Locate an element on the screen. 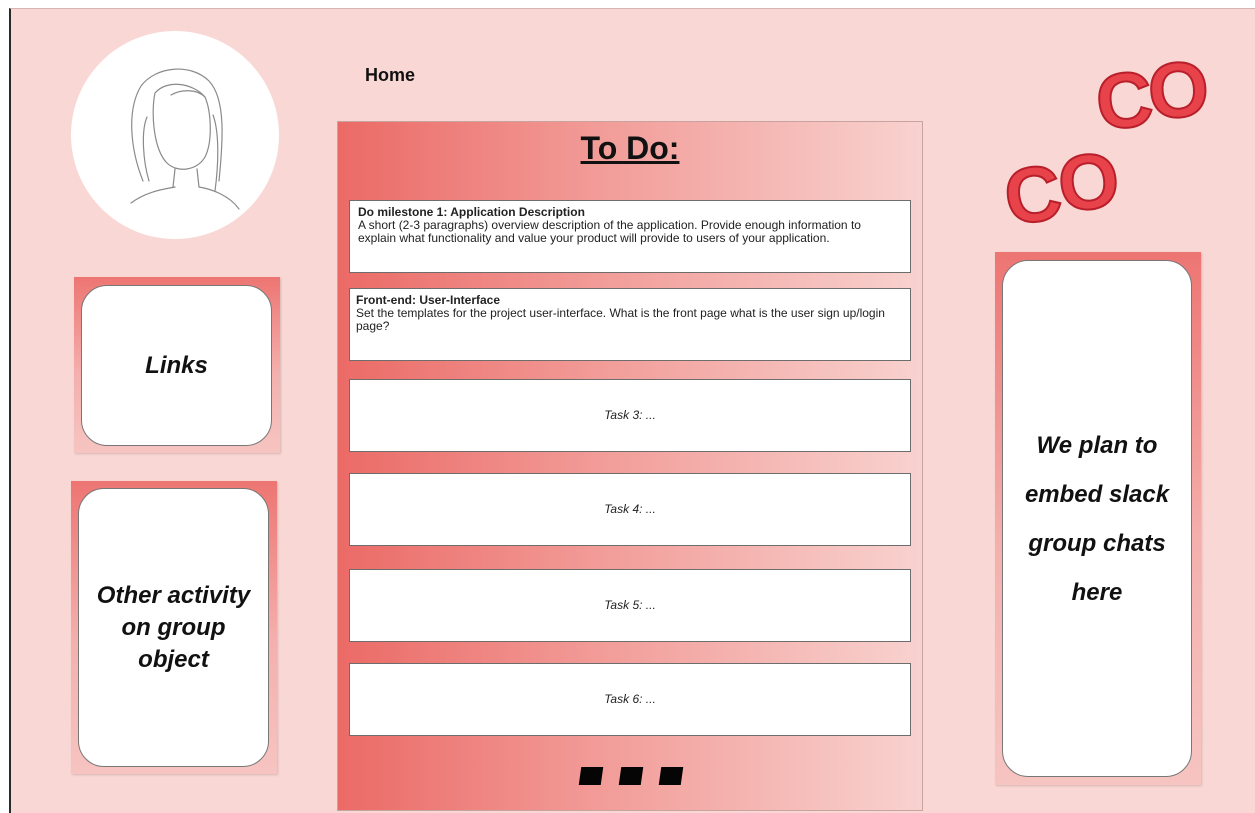 This screenshot has width=1255, height=813. coco-logo: C O C O is located at coordinates (1111, 136).